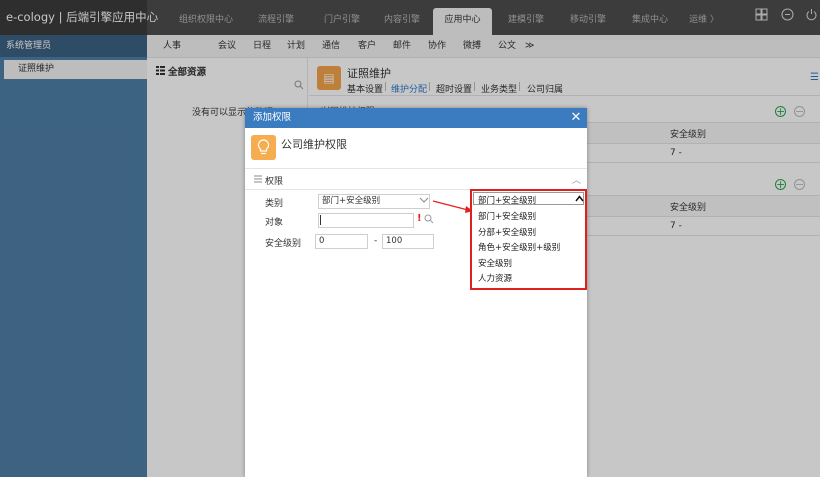 The image size is (820, 477). What do you see at coordinates (283, 244) in the screenshot?
I see `label-security-level: 安全级别` at bounding box center [283, 244].